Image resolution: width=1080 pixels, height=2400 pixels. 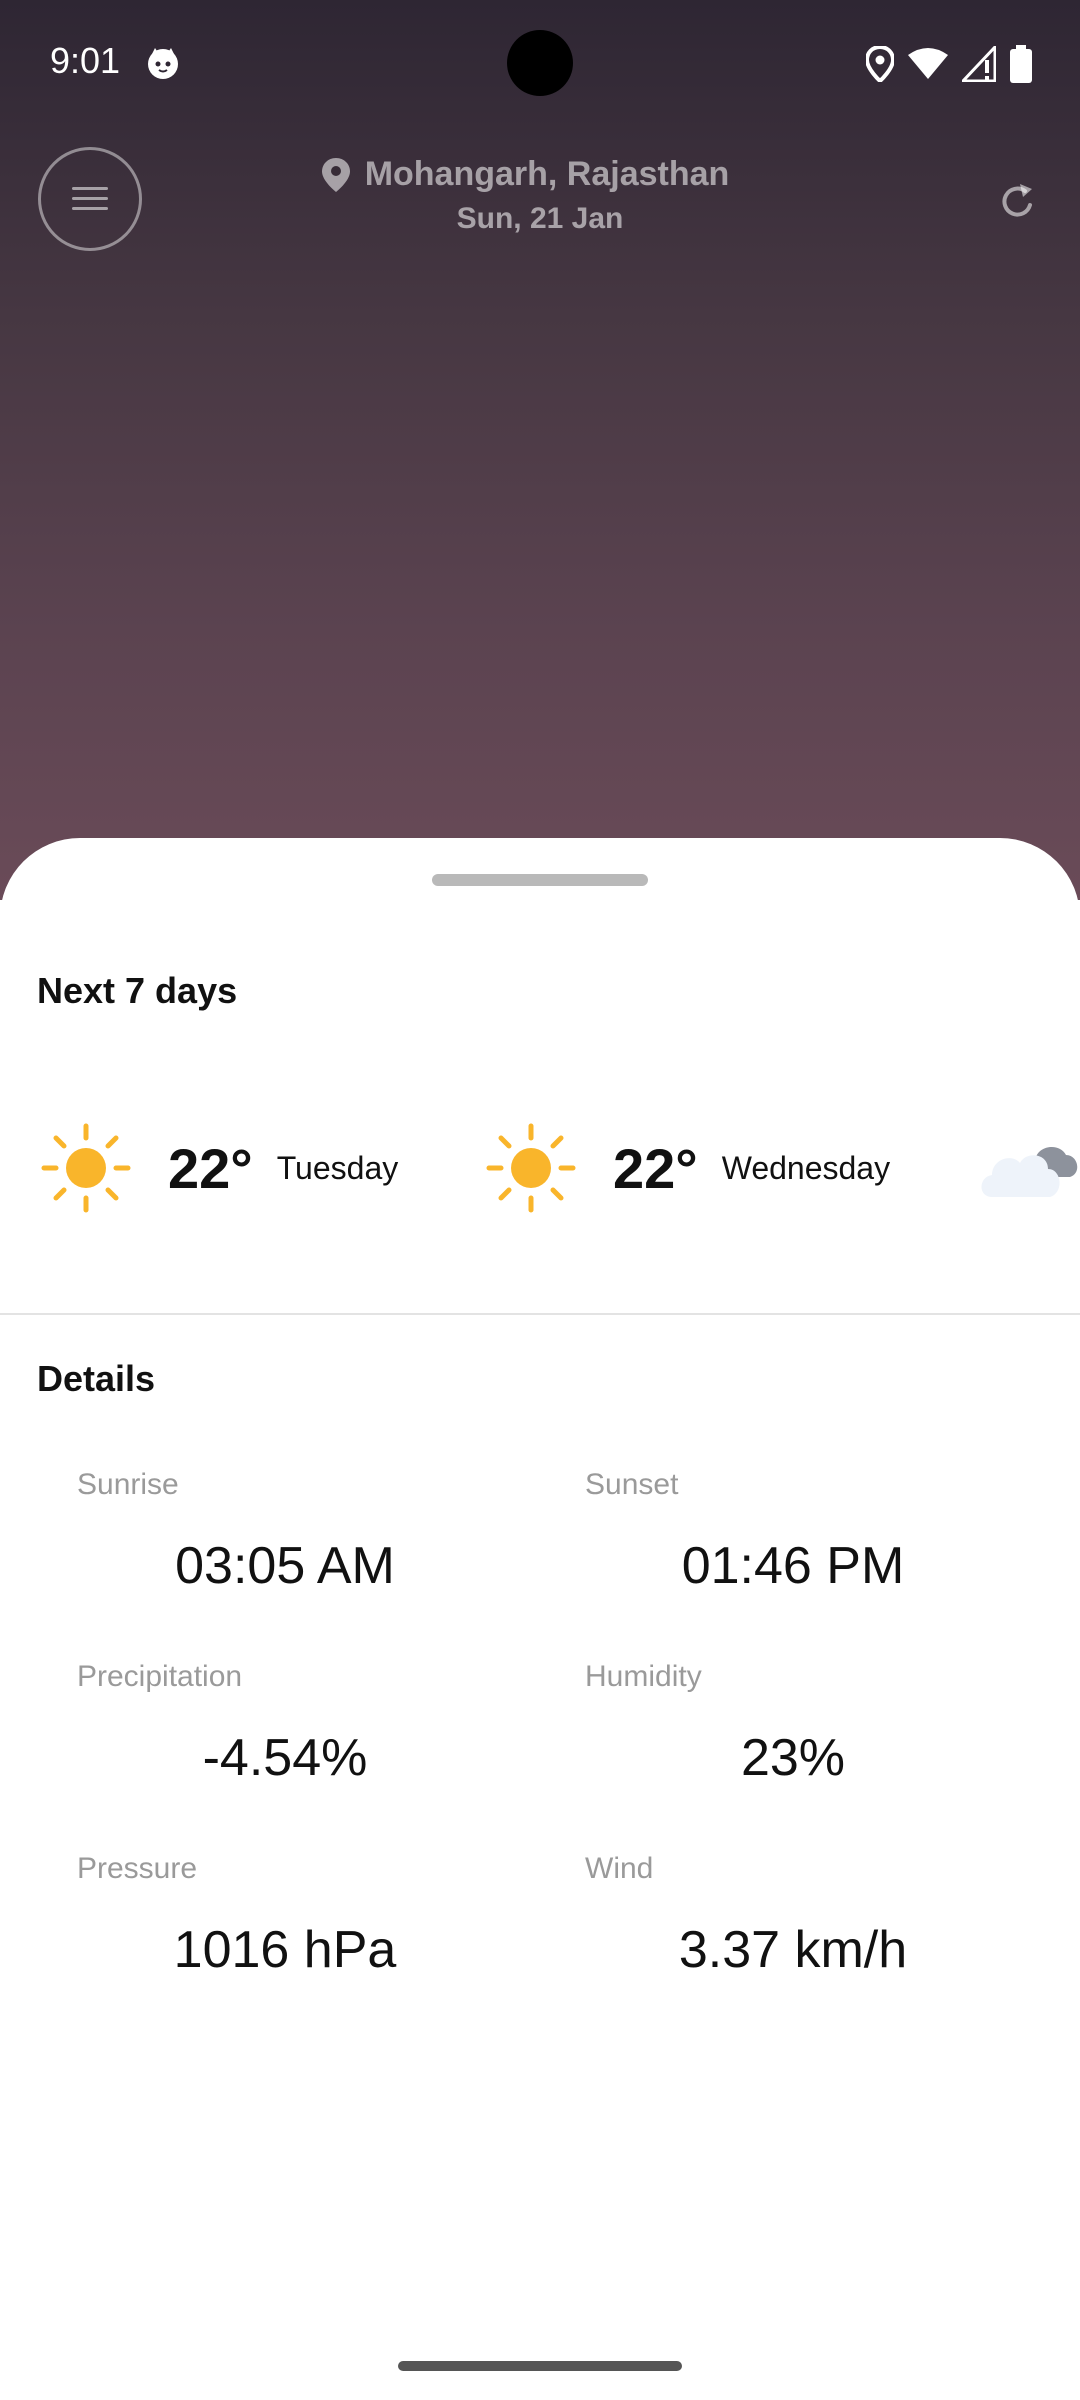 What do you see at coordinates (137, 990) in the screenshot?
I see `forecast-title: Next 7 days` at bounding box center [137, 990].